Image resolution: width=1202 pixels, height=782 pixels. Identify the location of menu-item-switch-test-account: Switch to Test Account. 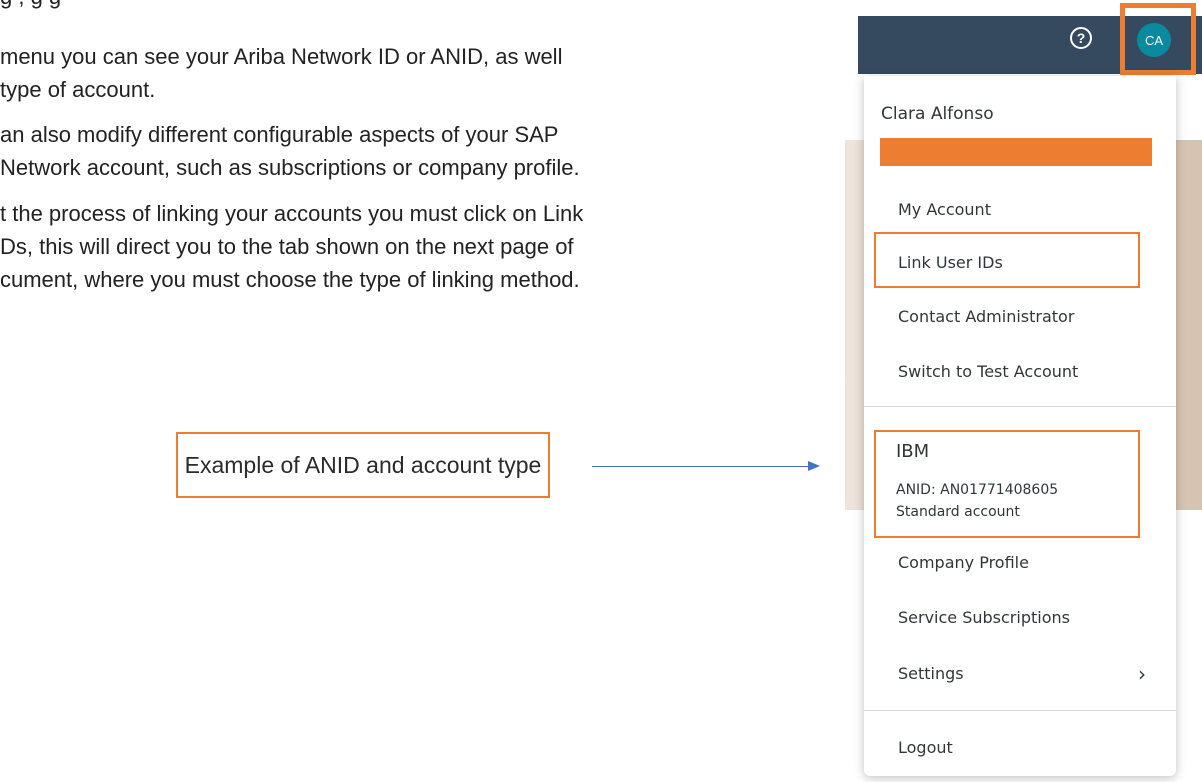
(988, 371).